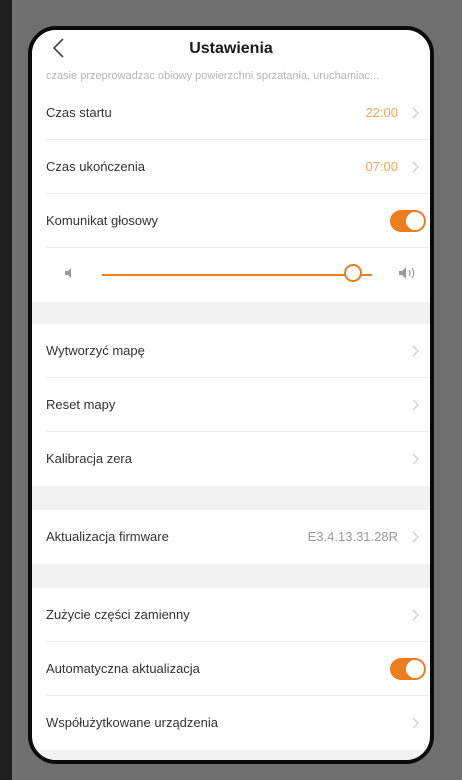 This screenshot has height=780, width=462. Describe the element at coordinates (123, 668) in the screenshot. I see `auto-update-label: Automatyczna aktualizacja` at that location.